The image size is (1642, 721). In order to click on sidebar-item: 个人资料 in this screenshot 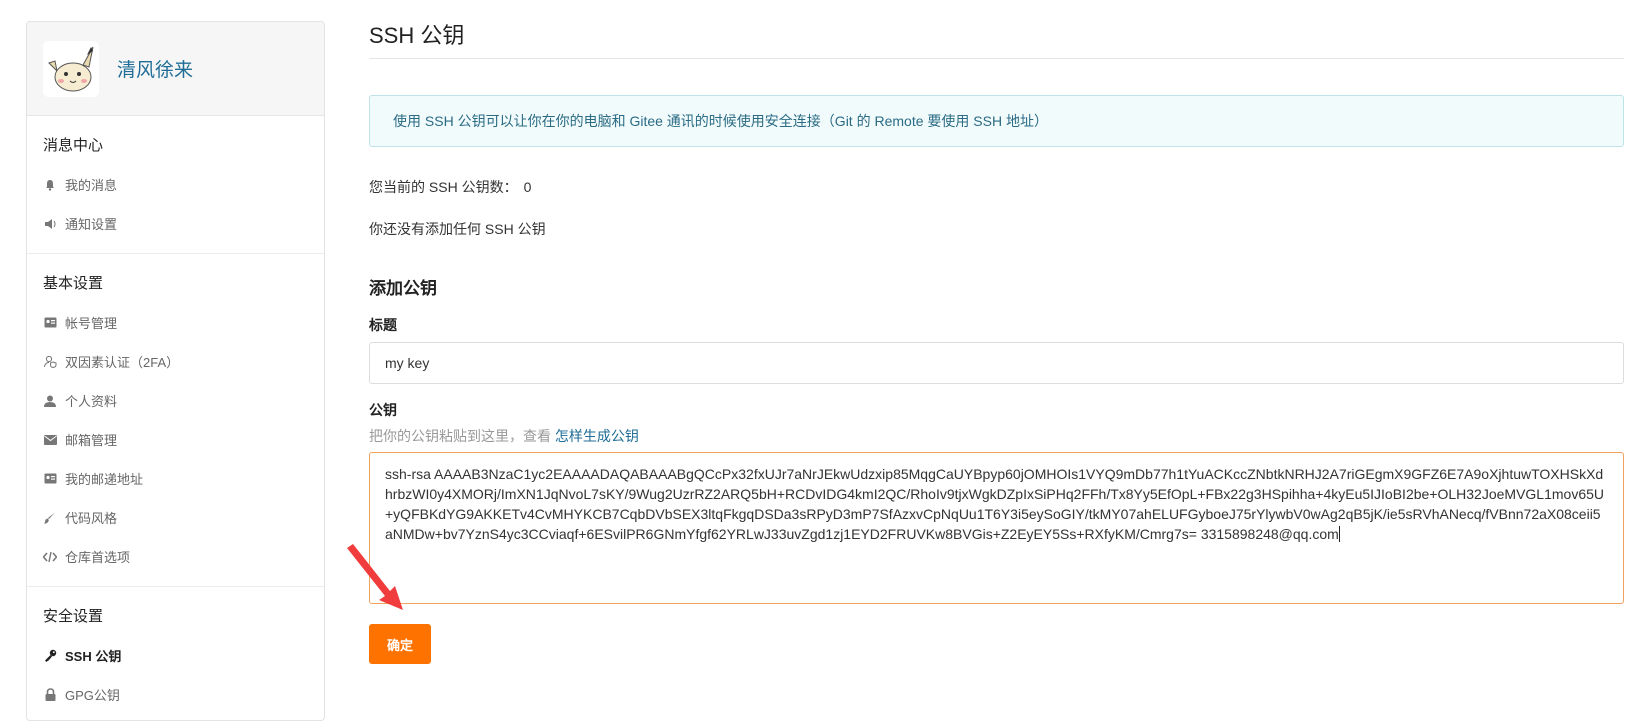, I will do `click(175, 400)`.